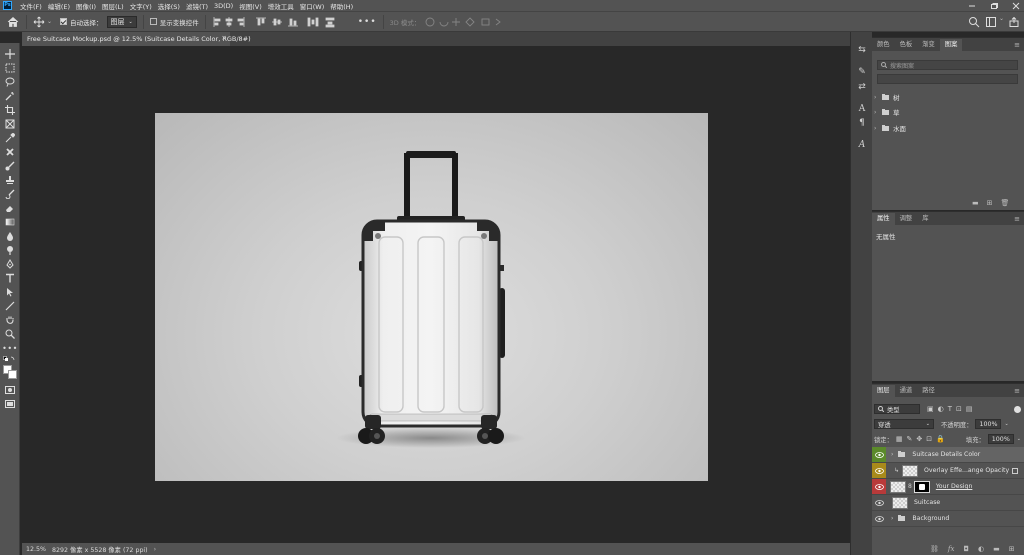 This screenshot has height=555, width=1024. Describe the element at coordinates (113, 6) in the screenshot. I see `menu-layer: 图层(L)` at that location.